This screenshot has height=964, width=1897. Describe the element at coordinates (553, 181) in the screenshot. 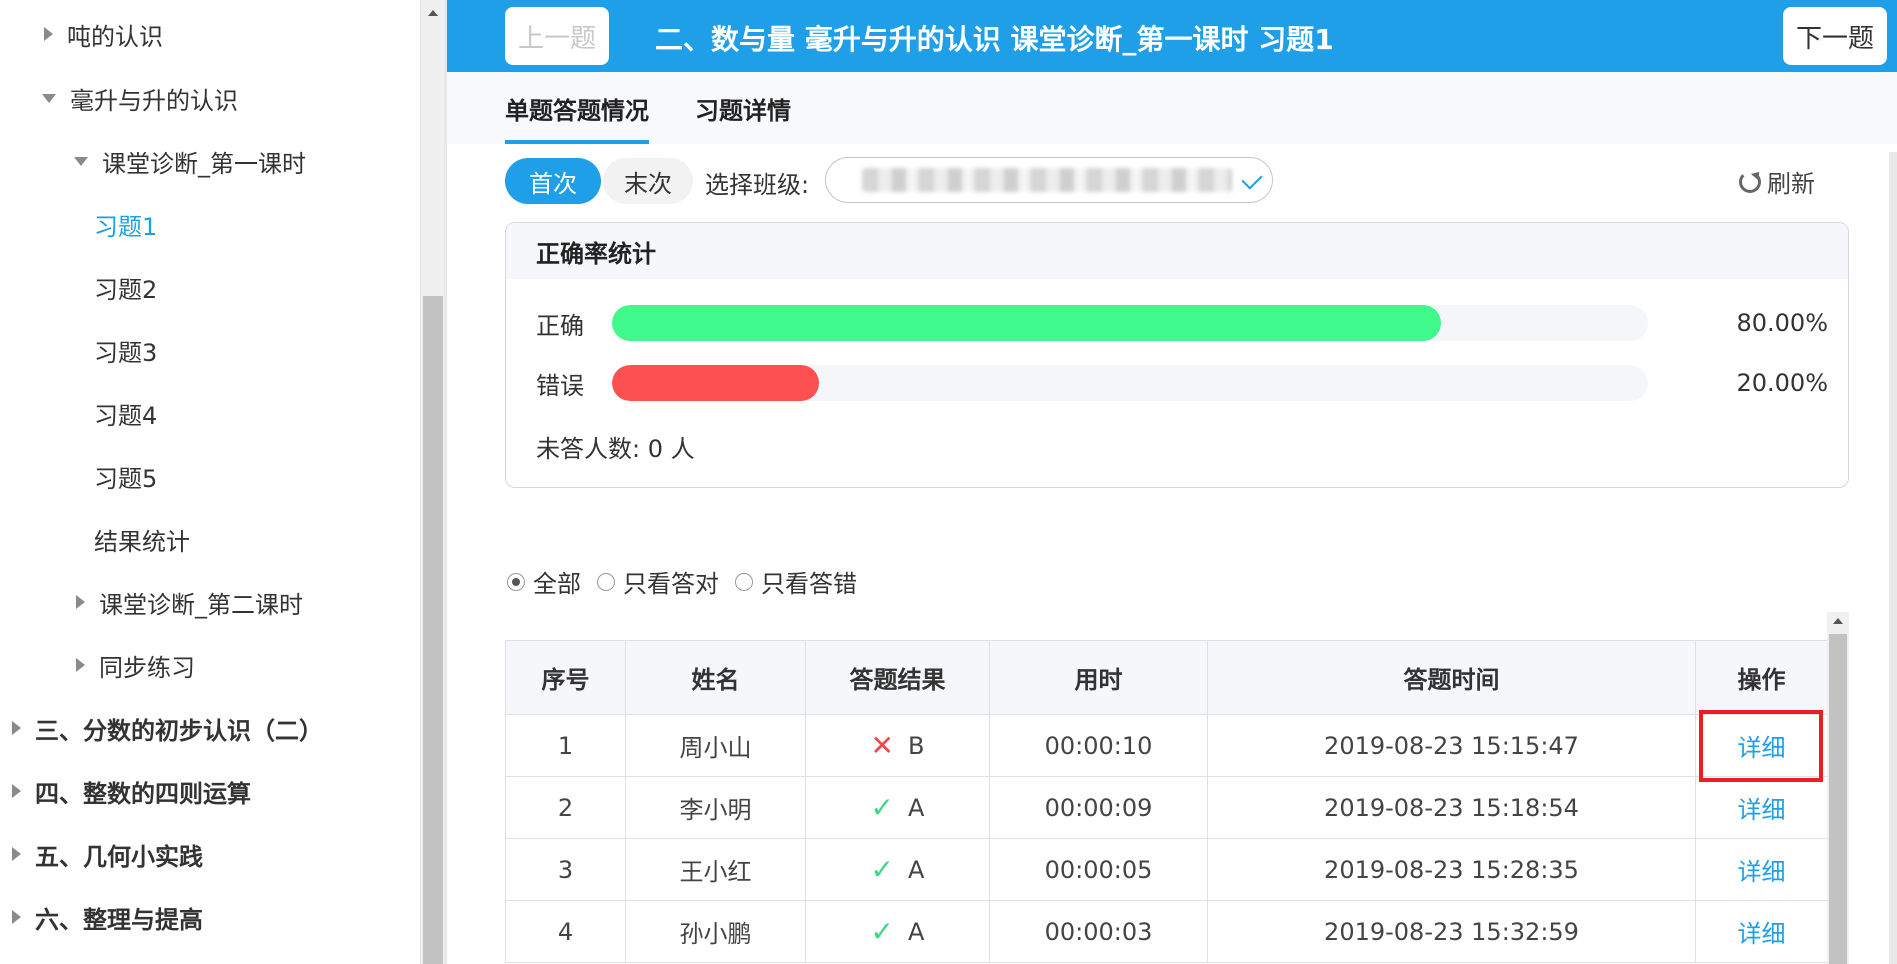

I see `first-attempt-button: 首次` at that location.